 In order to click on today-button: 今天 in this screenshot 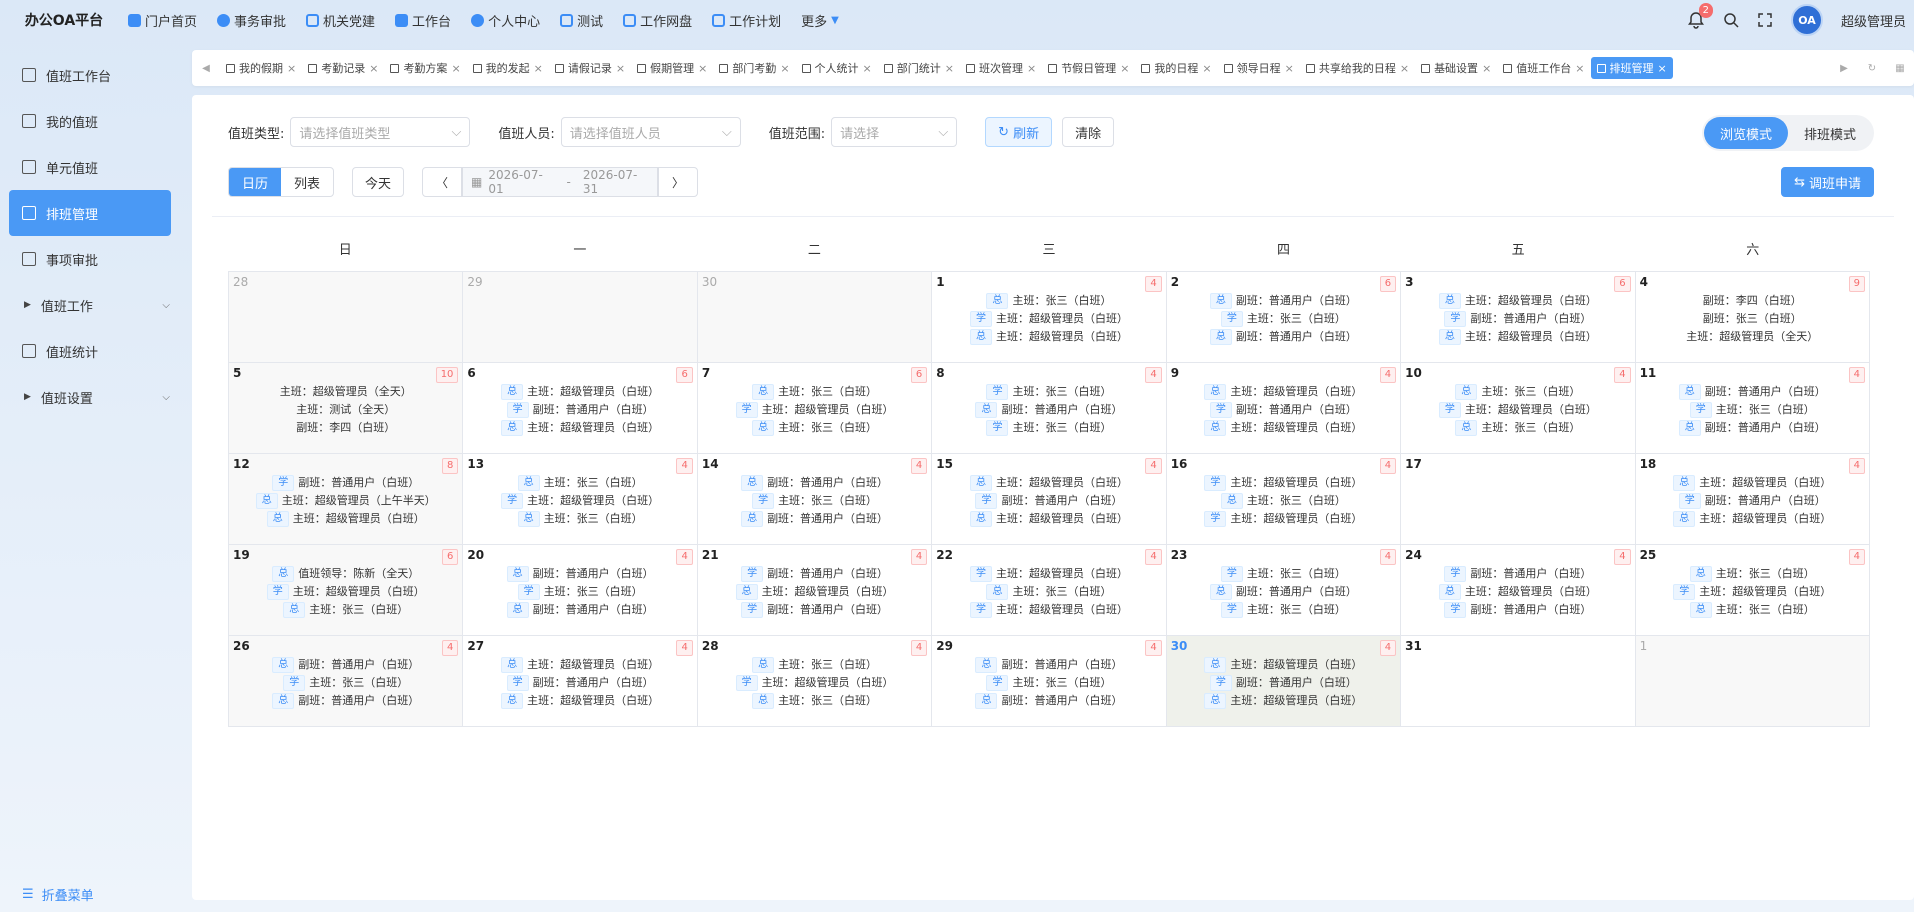, I will do `click(378, 182)`.